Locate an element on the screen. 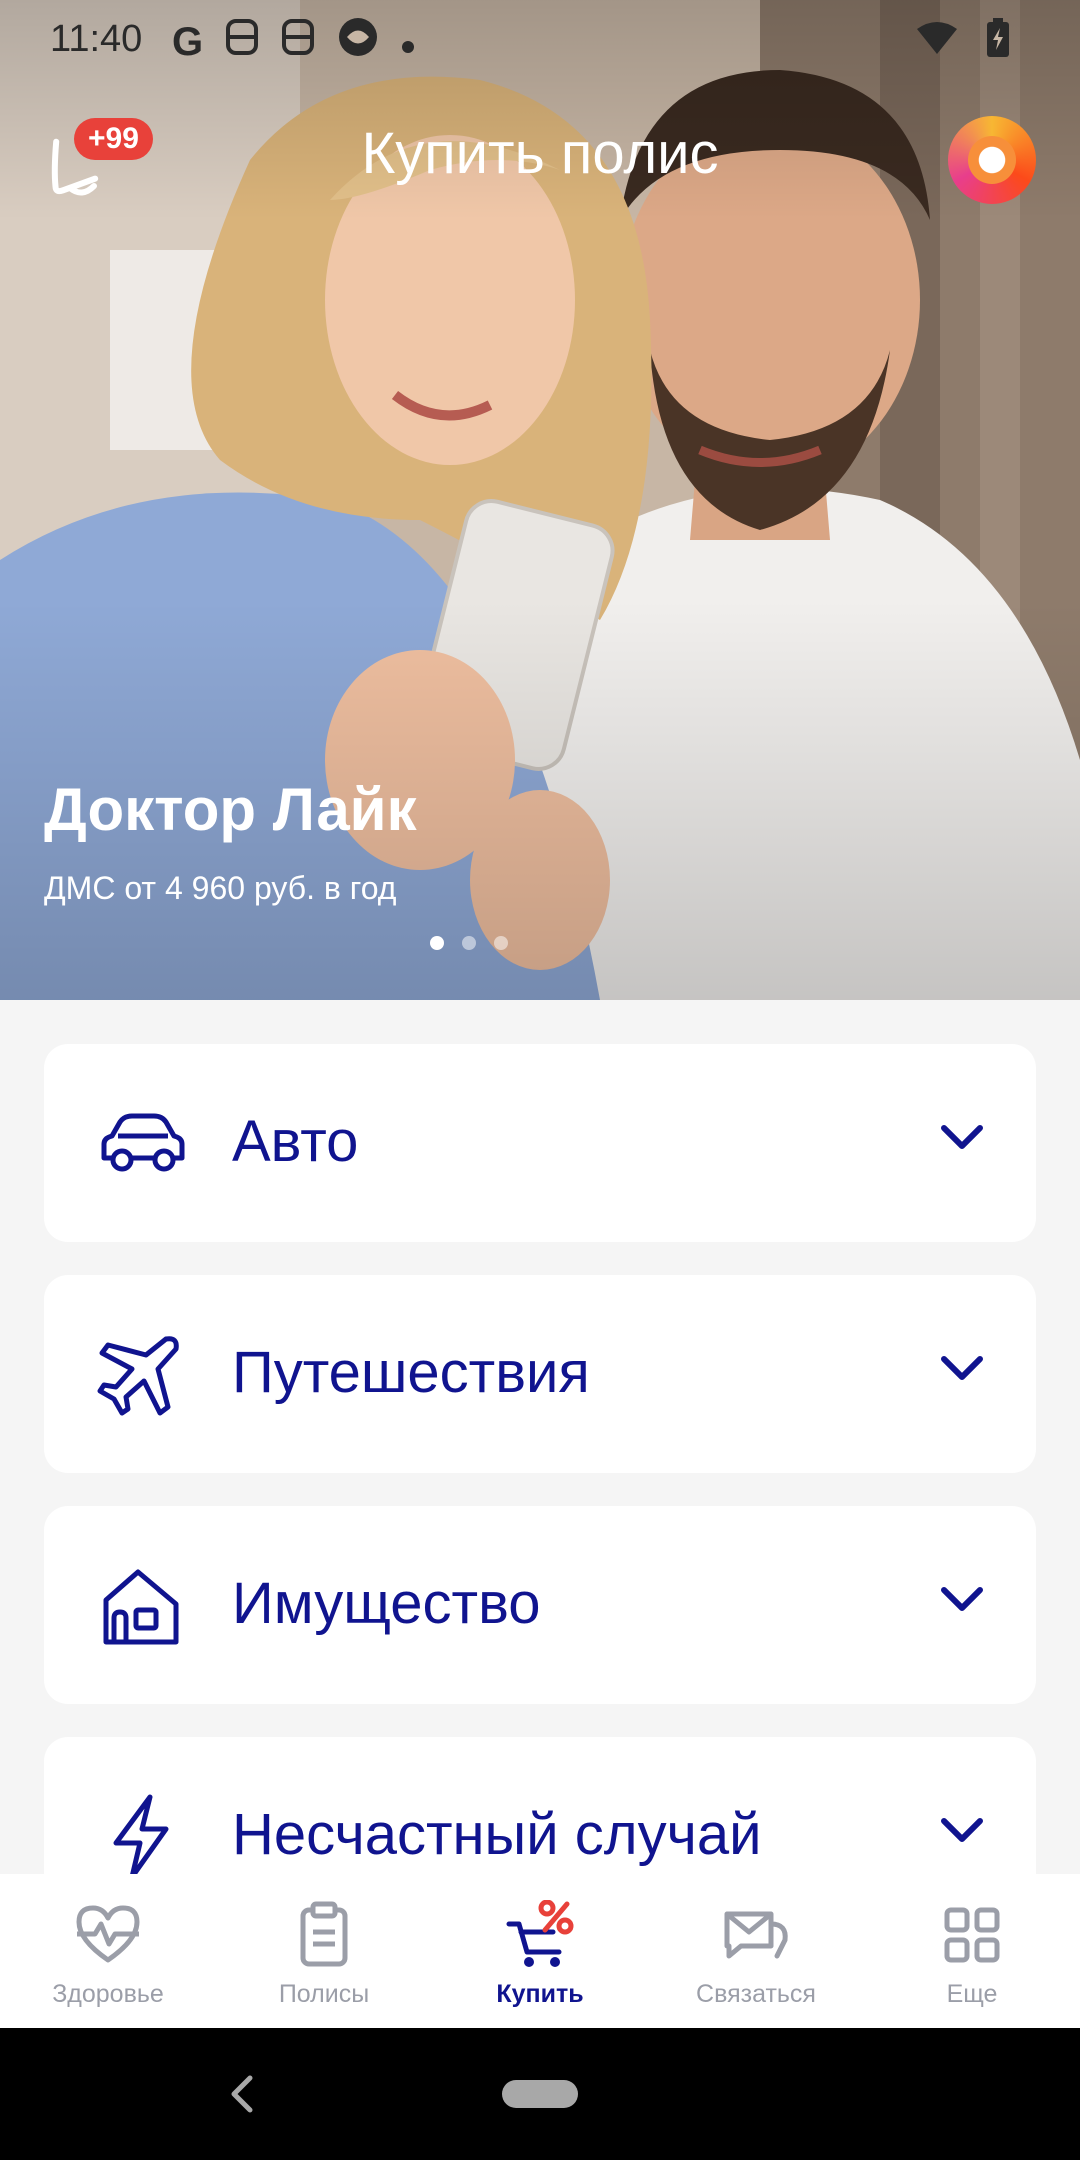 This screenshot has width=1080, height=2160. dot-icon is located at coordinates (408, 42).